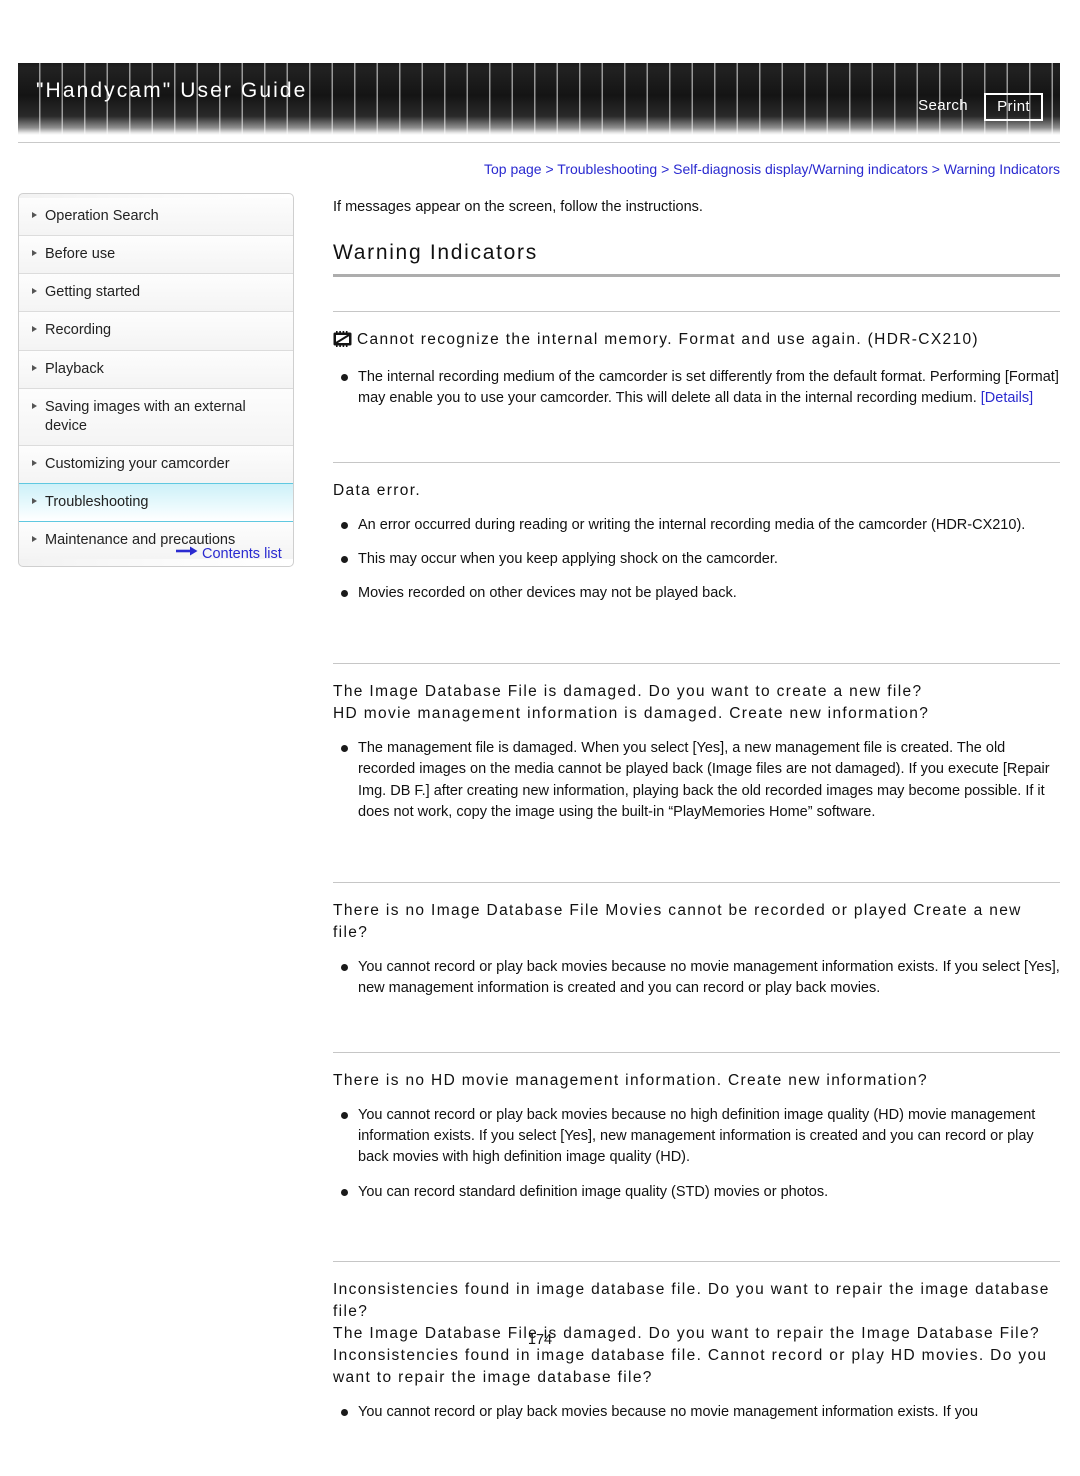 This screenshot has width=1080, height=1476. What do you see at coordinates (377, 490) in the screenshot?
I see `warning-message-title-text: Data error.` at bounding box center [377, 490].